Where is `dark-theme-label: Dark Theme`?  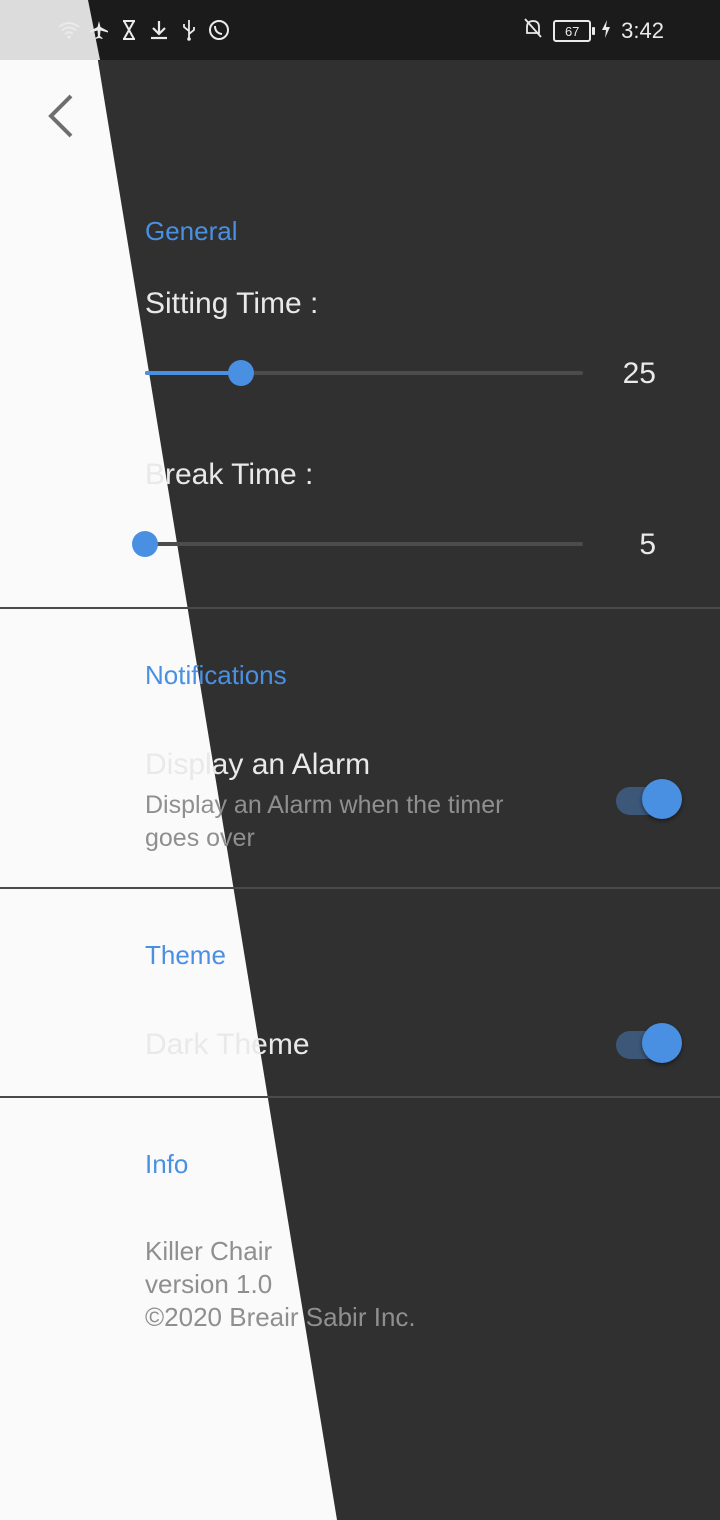
dark-theme-label: Dark Theme is located at coordinates (227, 1044).